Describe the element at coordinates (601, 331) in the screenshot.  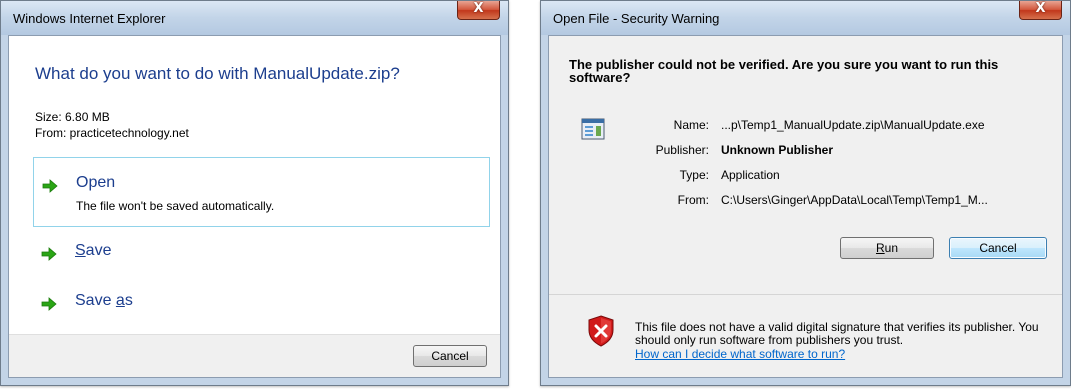
I see `shield-error-icon` at that location.